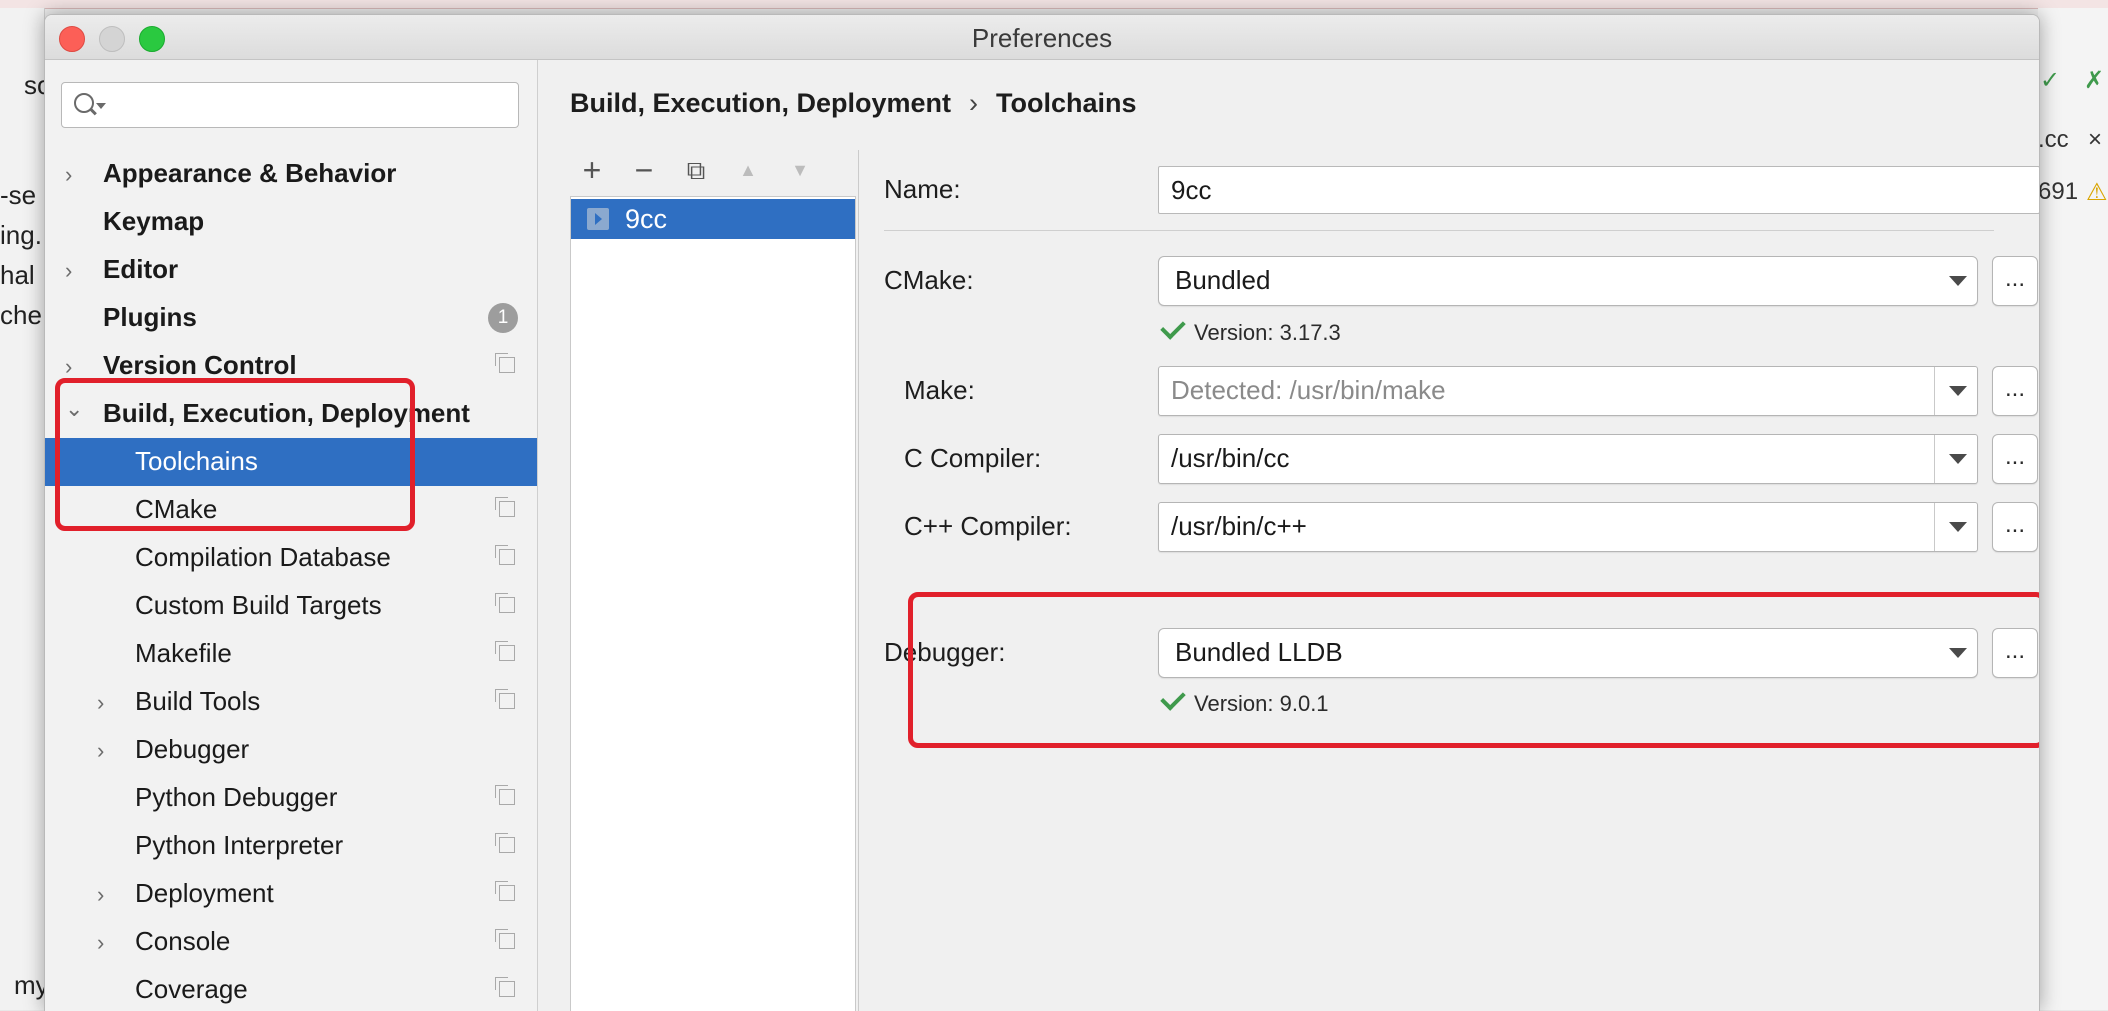  What do you see at coordinates (291, 510) in the screenshot?
I see `sidebar-item-cmake: CMake` at bounding box center [291, 510].